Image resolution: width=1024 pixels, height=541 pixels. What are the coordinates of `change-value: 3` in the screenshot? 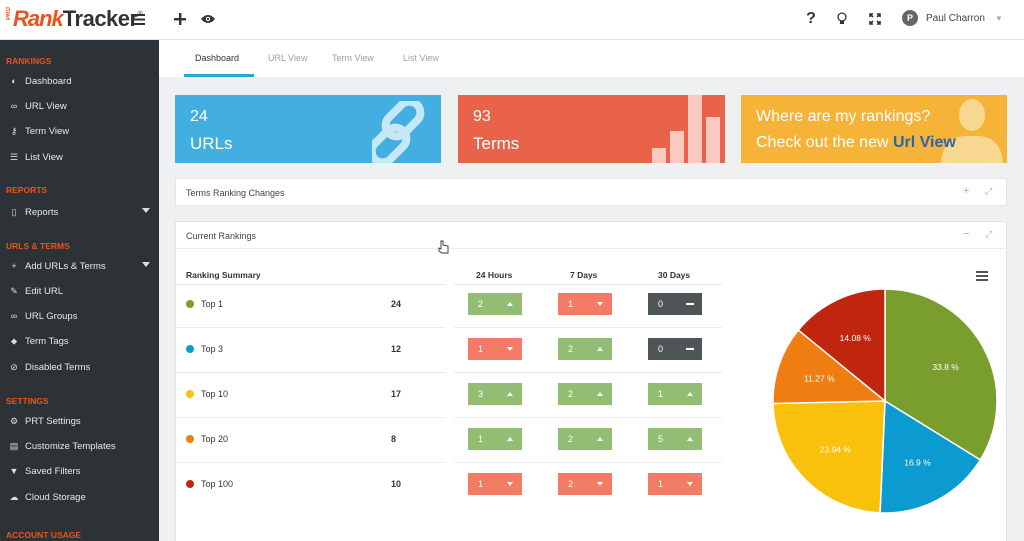 It's located at (481, 394).